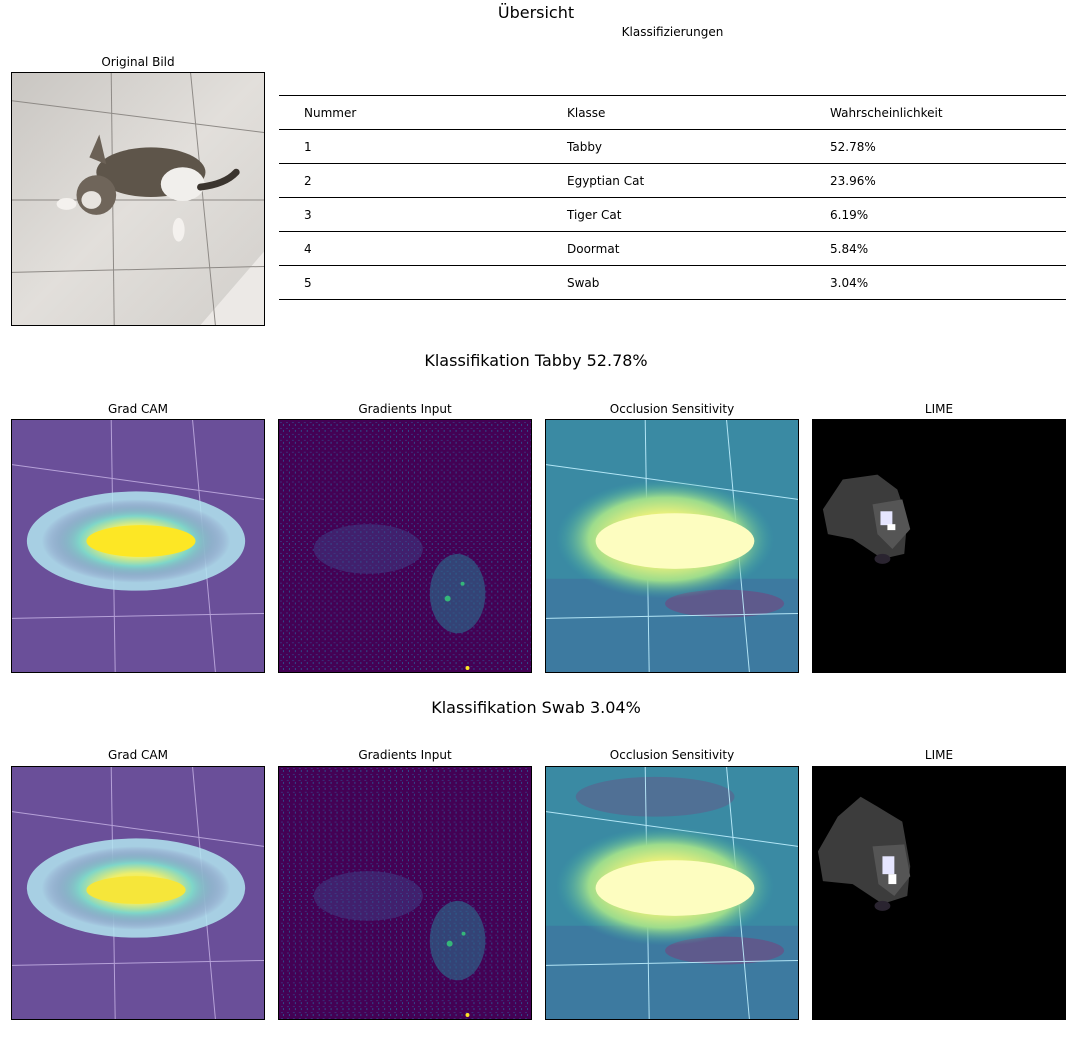 The width and height of the screenshot is (1072, 1056). I want to click on table-cell: 3, so click(410, 214).